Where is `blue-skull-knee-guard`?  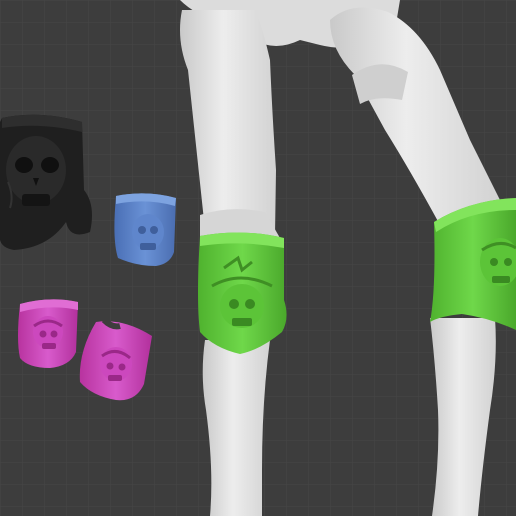 blue-skull-knee-guard is located at coordinates (145, 229).